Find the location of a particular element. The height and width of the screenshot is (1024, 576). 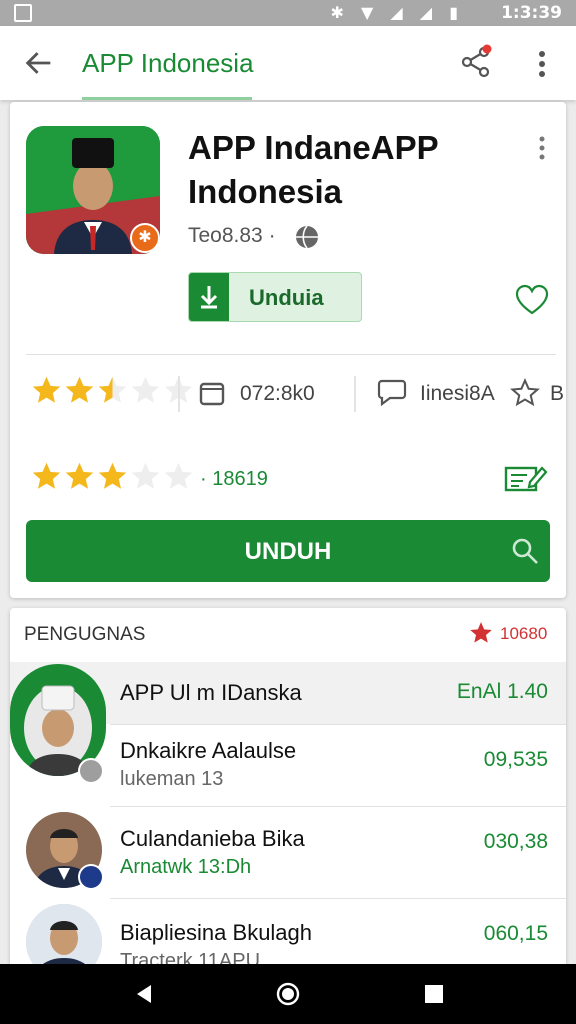

chat-icon is located at coordinates (392, 393).